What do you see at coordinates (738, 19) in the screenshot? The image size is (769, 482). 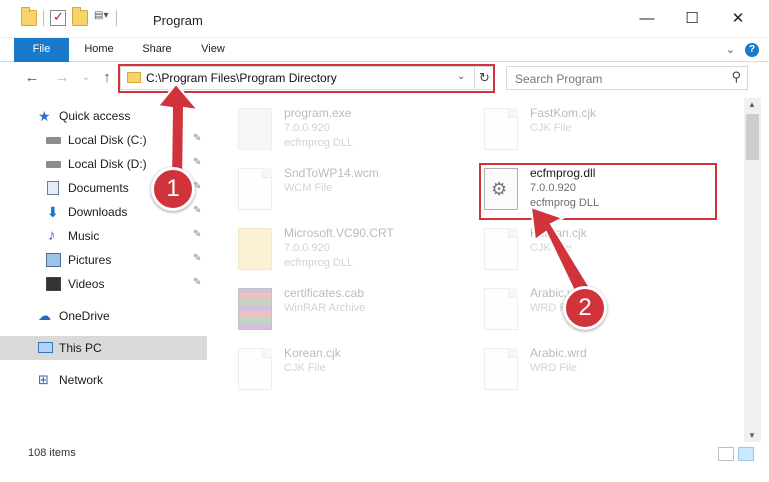 I see `close-button: ✕` at bounding box center [738, 19].